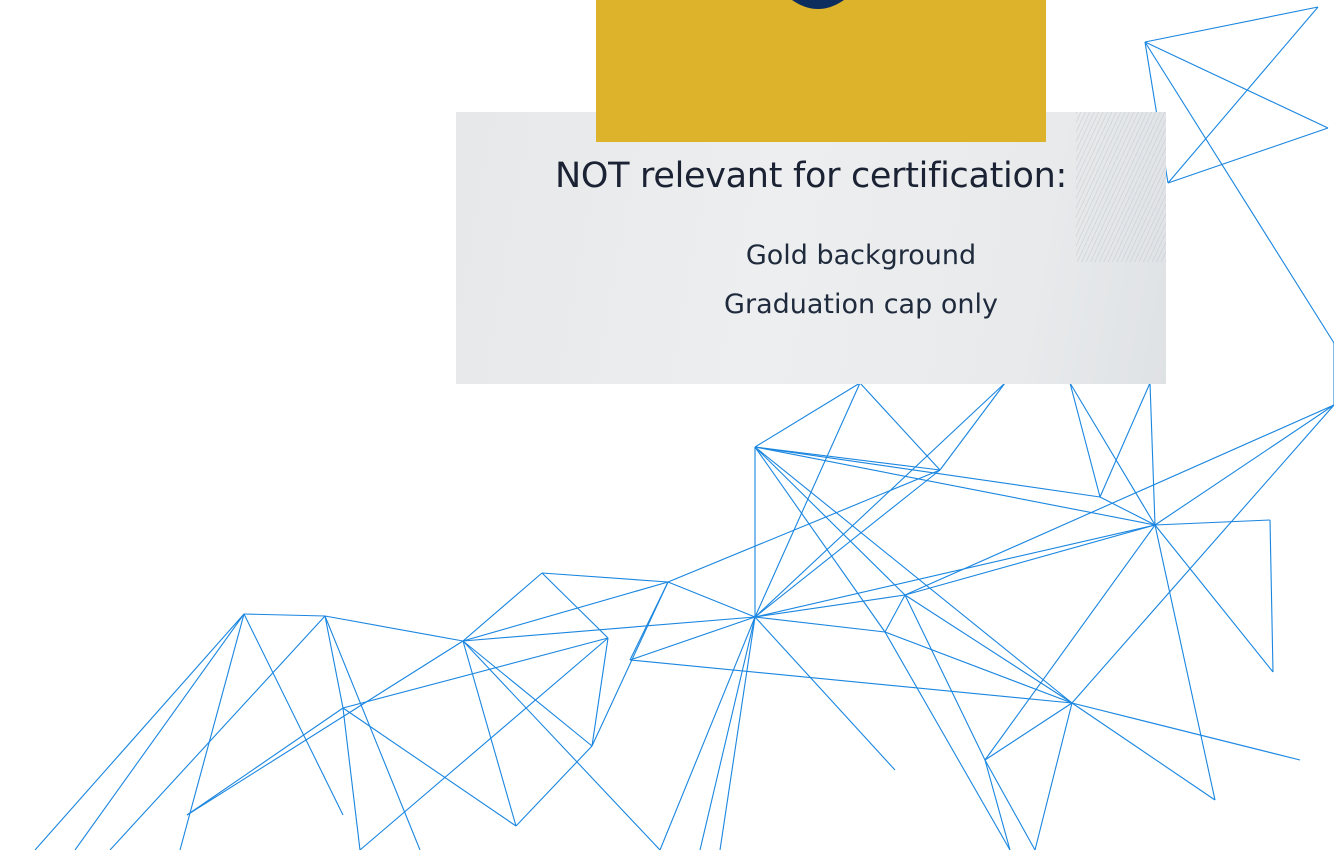 Image resolution: width=1334 pixels, height=850 pixels. What do you see at coordinates (861, 304) in the screenshot?
I see `card-line-graduation-cap: Graduation cap only` at bounding box center [861, 304].